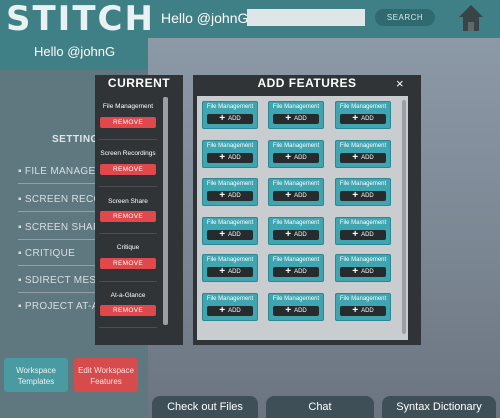  I want to click on current-scrollbar, so click(165, 211).